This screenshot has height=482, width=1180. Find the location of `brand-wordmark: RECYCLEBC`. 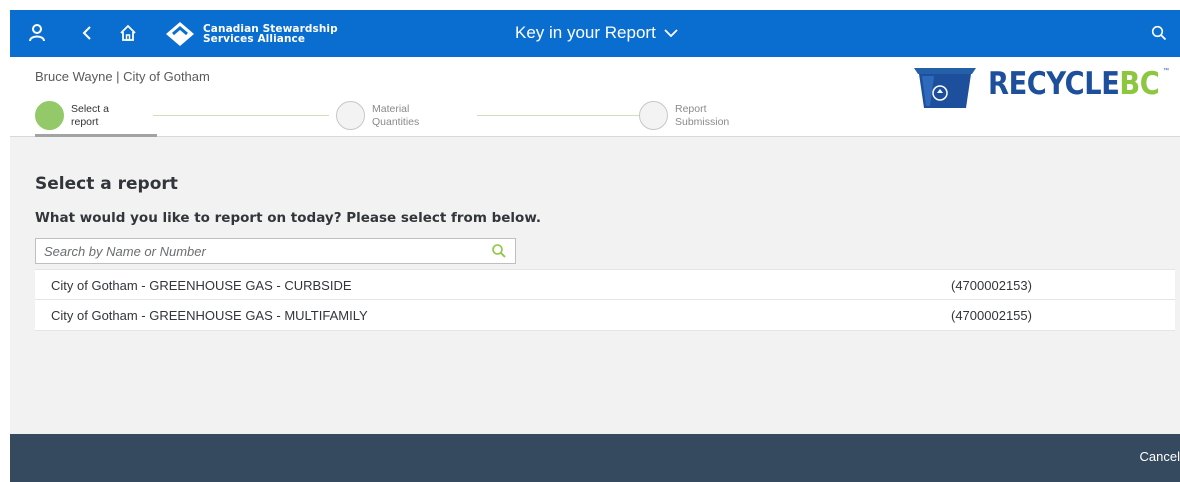

brand-wordmark: RECYCLEBC is located at coordinates (1074, 84).